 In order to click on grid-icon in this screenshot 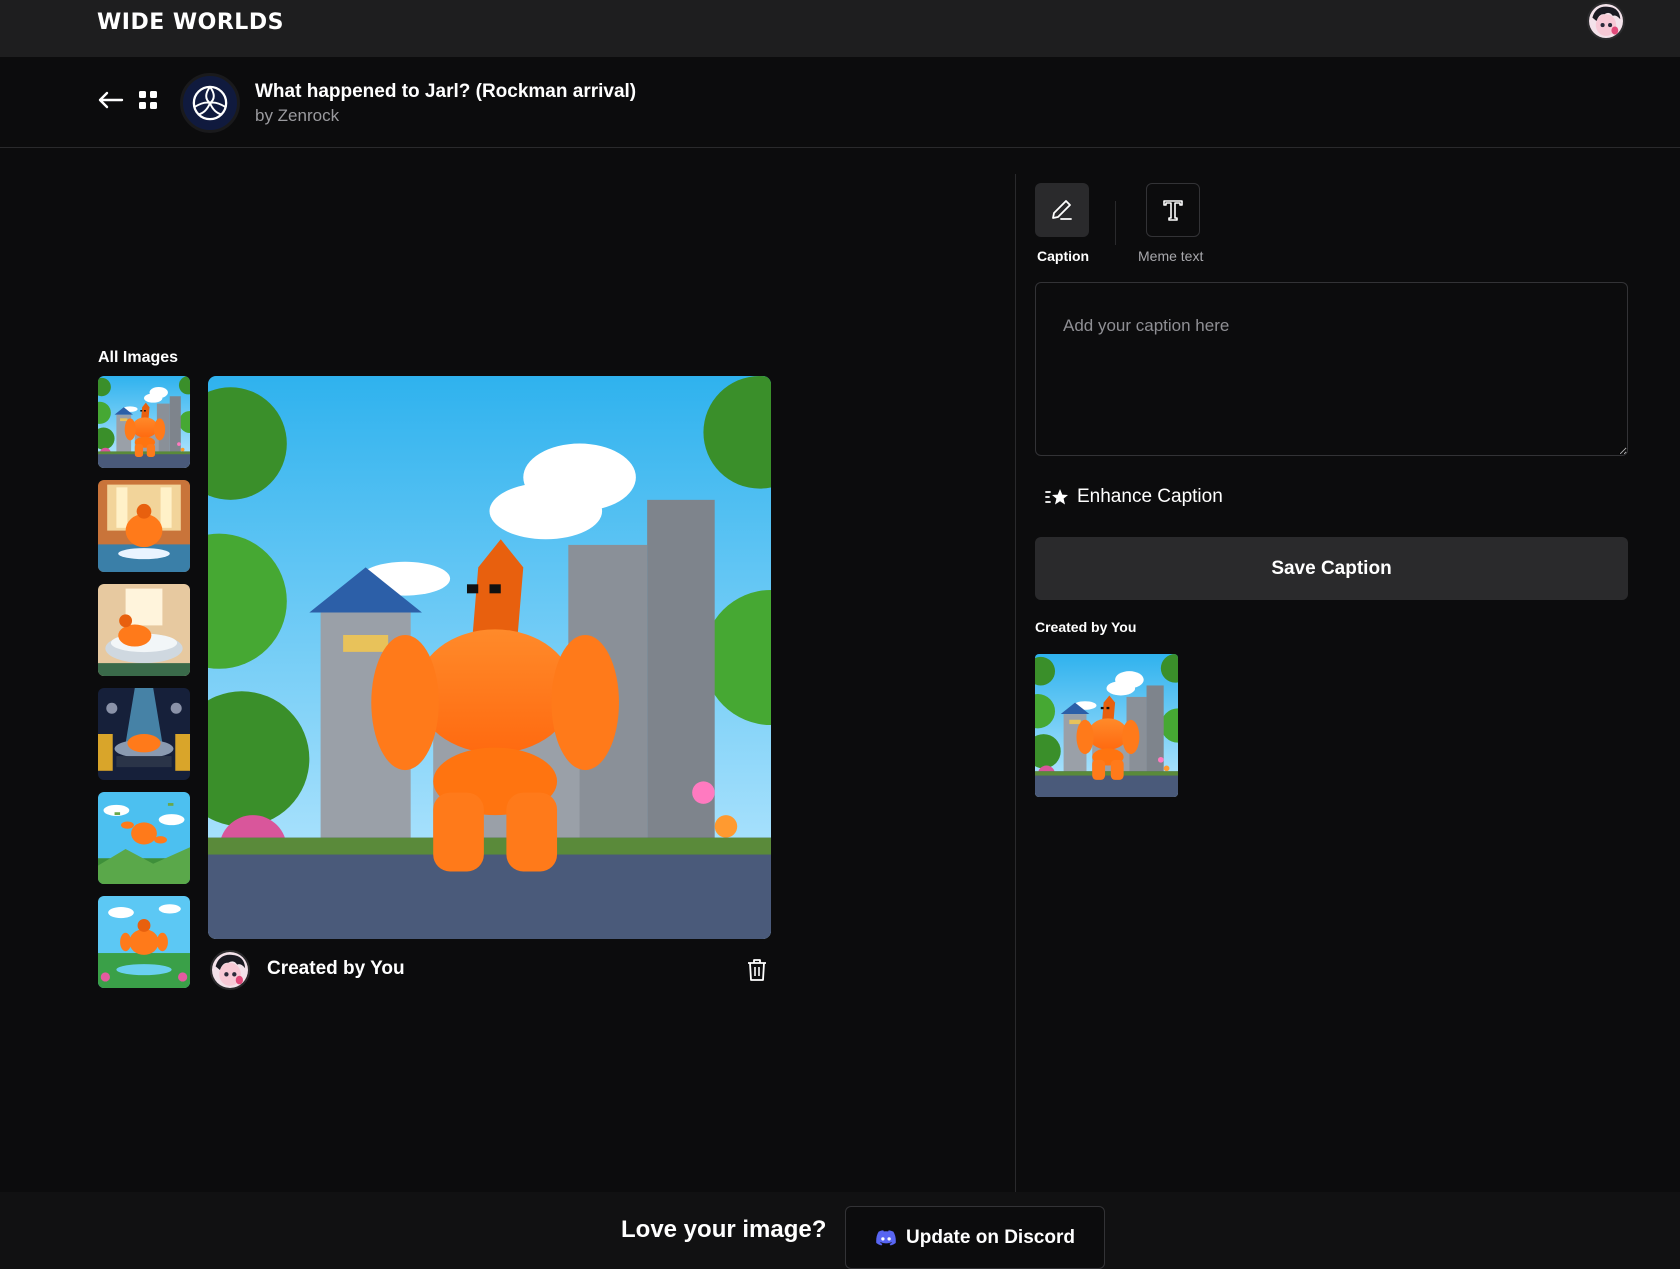, I will do `click(148, 100)`.